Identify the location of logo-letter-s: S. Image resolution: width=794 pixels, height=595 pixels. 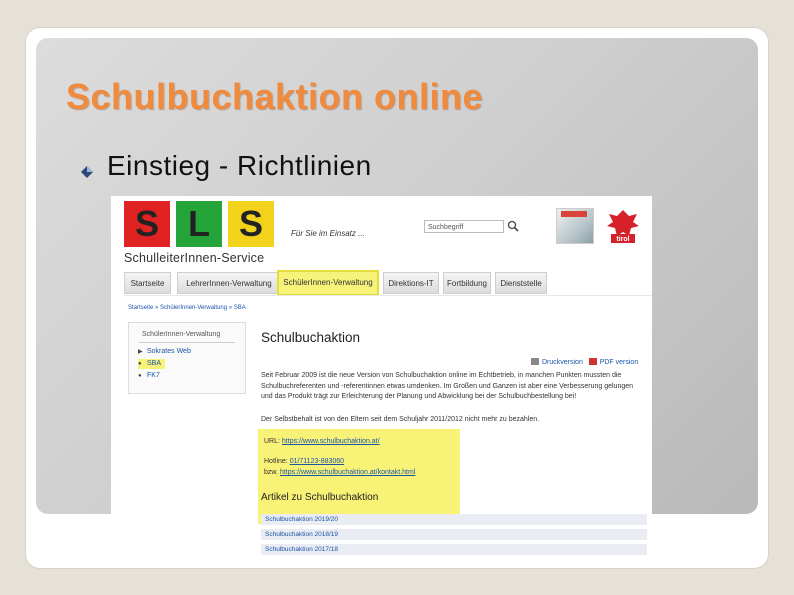
(147, 224).